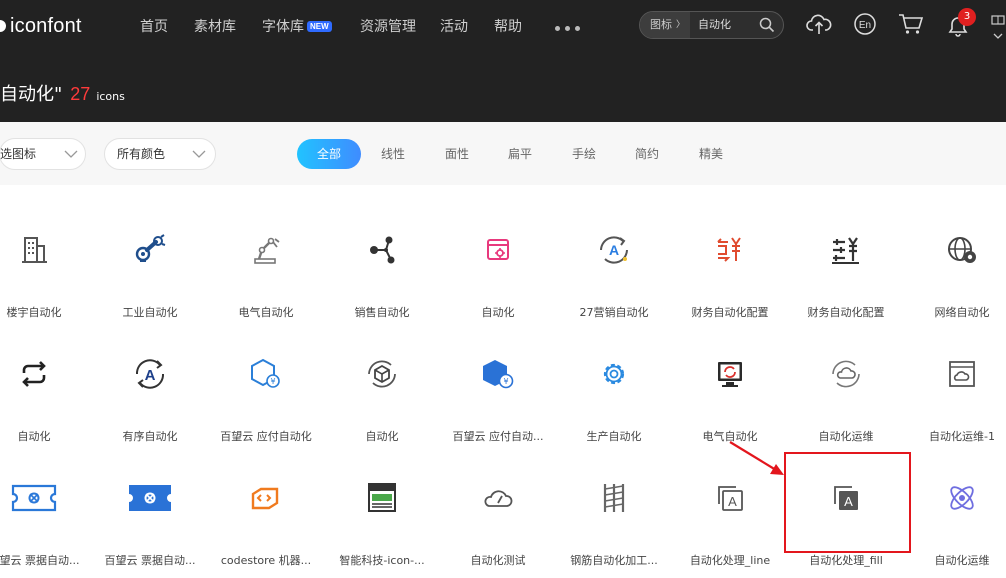 Image resolution: width=1006 pixels, height=578 pixels. I want to click on icon-card: 自动化运维-1, so click(955, 392).